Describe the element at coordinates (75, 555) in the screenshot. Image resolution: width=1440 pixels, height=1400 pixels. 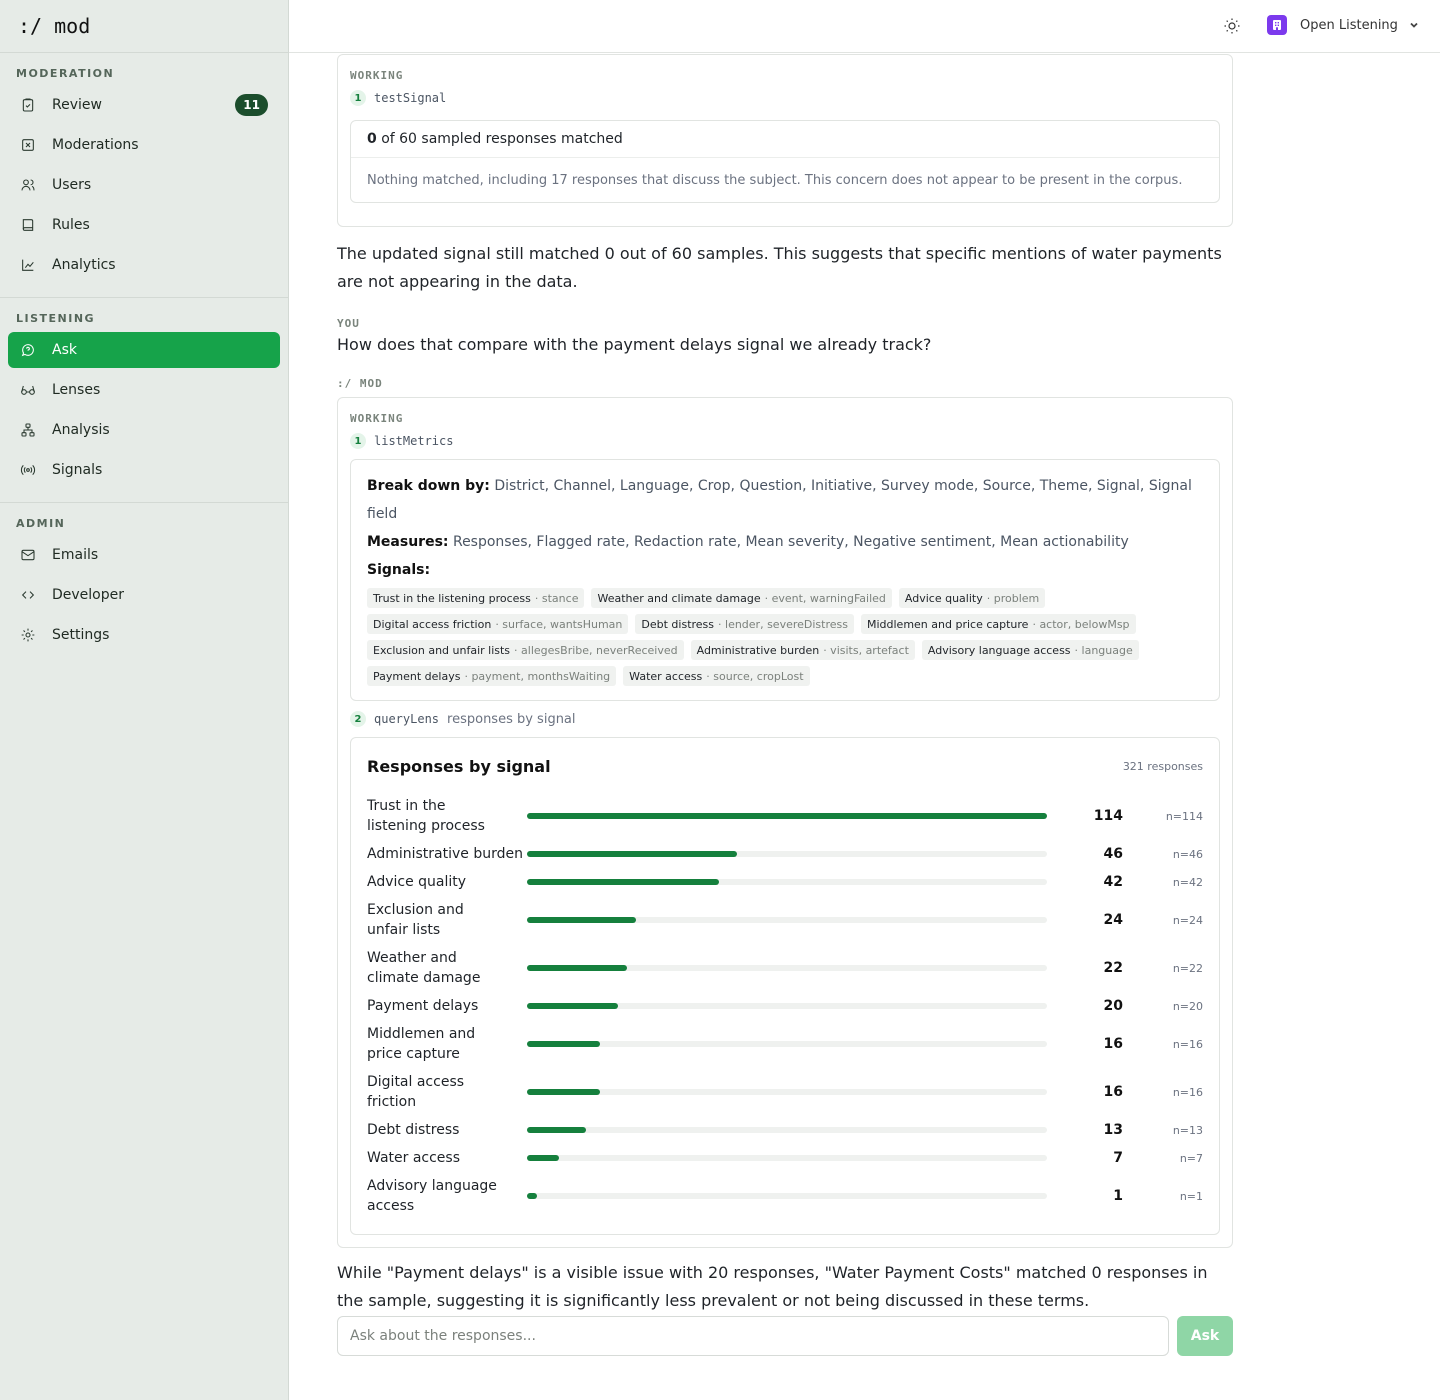
I see `sidebar-item-label: Emails` at that location.